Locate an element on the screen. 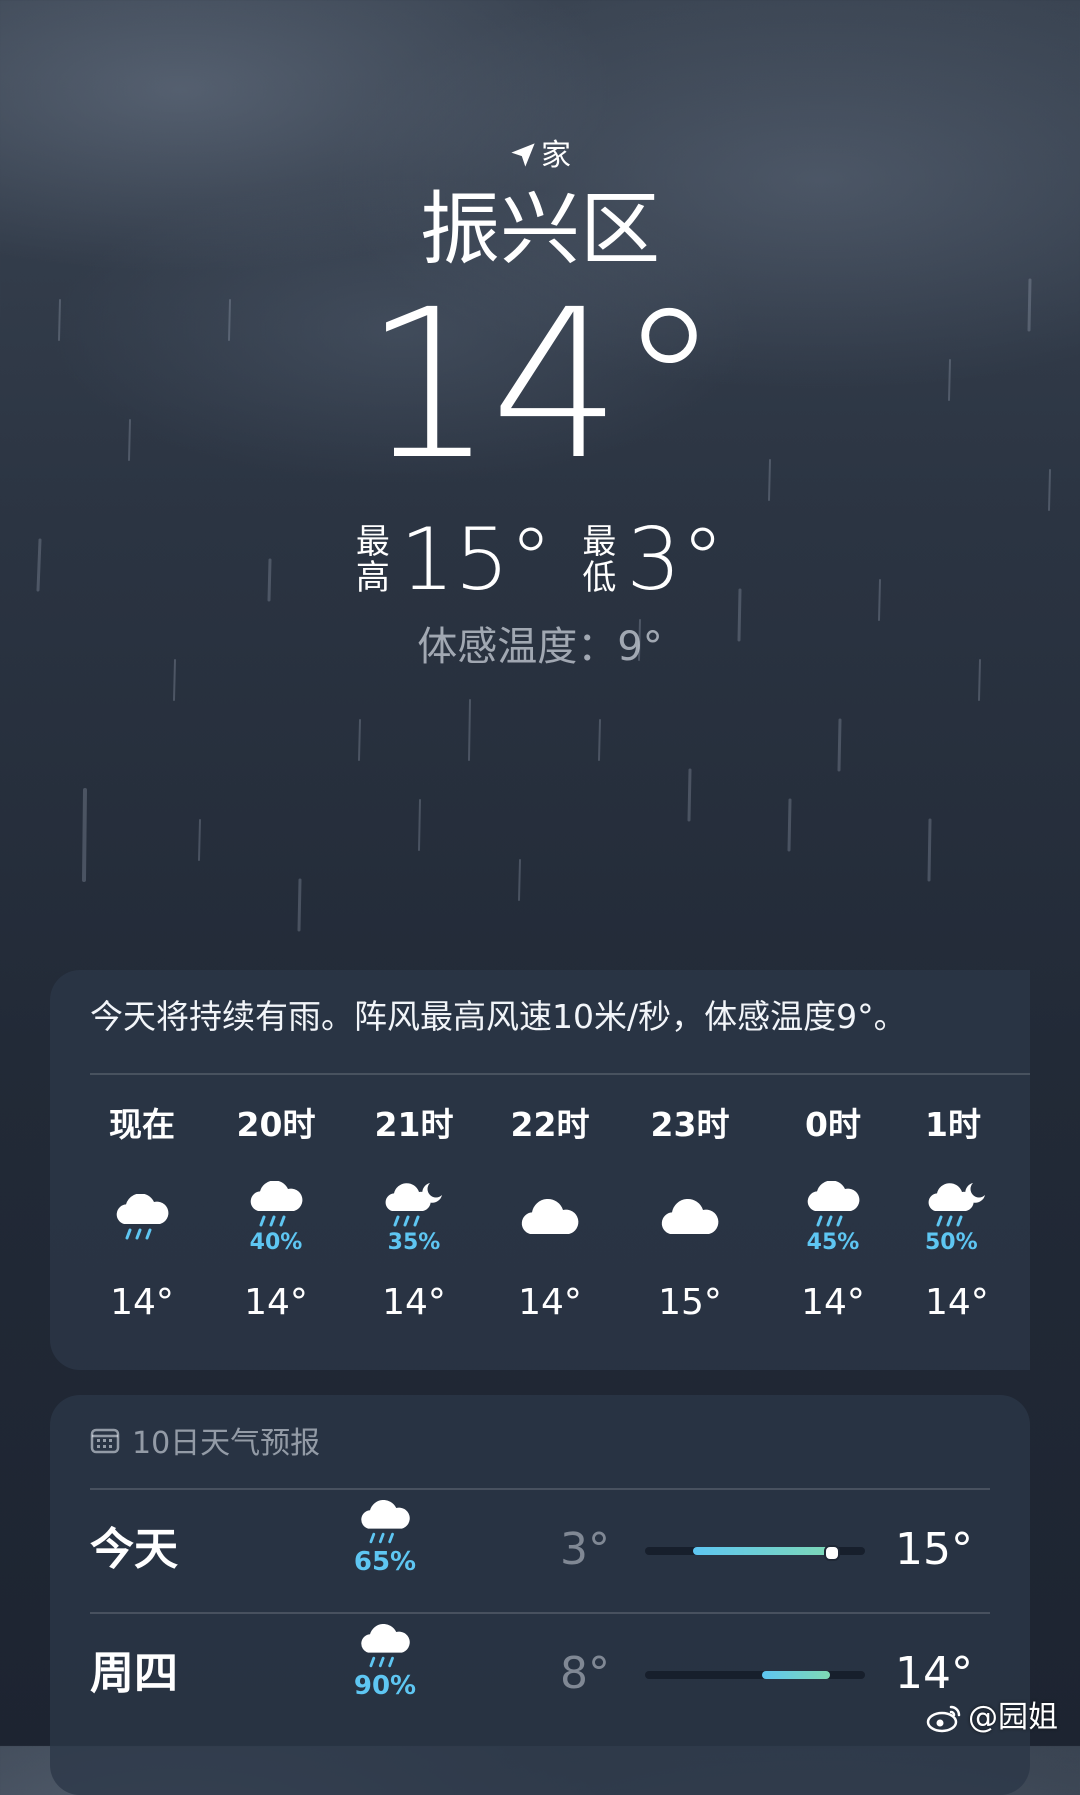 This screenshot has width=1080, height=1795. low-temperature: 最 低 3° is located at coordinates (653, 560).